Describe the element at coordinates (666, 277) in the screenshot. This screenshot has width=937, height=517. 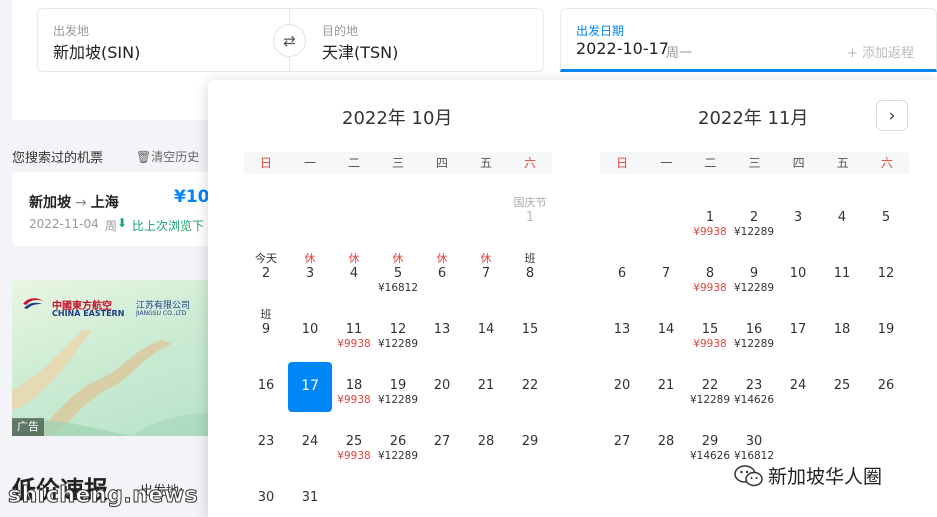
I see `day-cell: 7` at that location.